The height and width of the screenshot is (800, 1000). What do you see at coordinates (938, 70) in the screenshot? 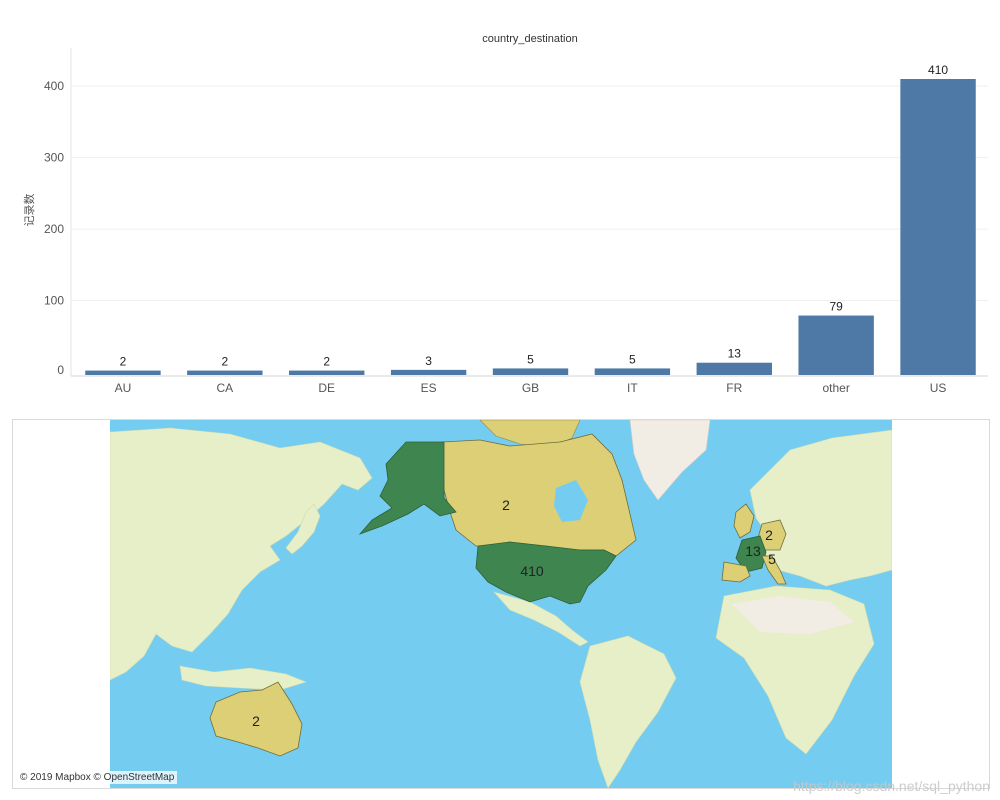
I see `bar-value-label: 410` at bounding box center [938, 70].